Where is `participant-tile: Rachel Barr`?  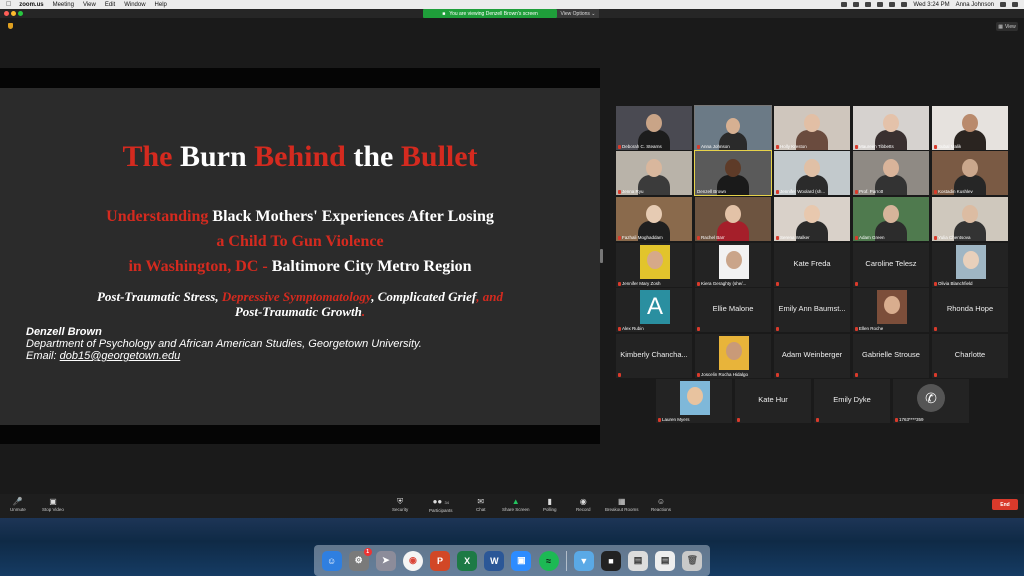 participant-tile: Rachel Barr is located at coordinates (733, 219).